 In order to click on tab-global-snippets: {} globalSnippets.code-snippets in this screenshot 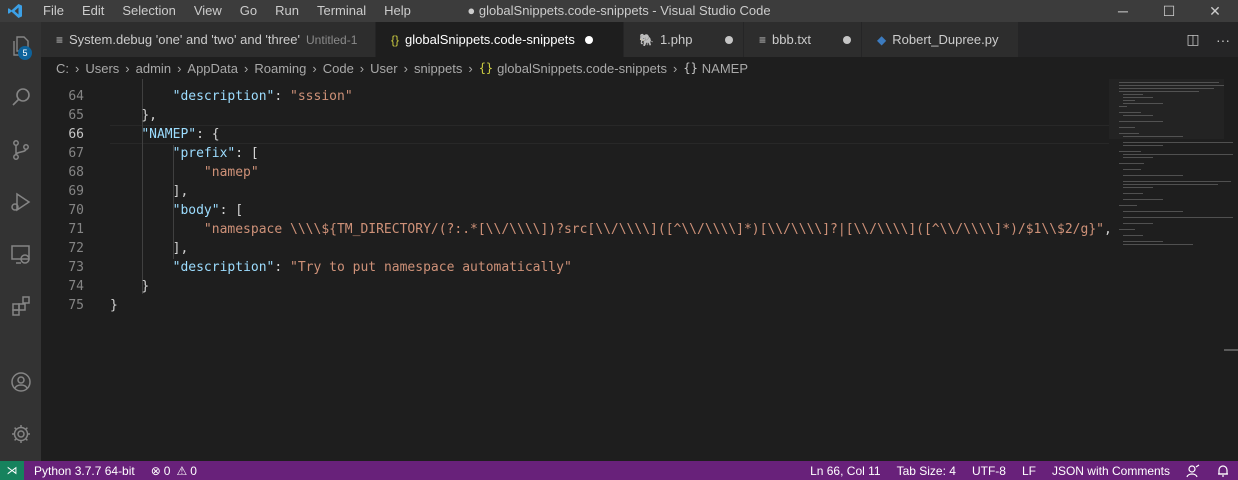, I will do `click(500, 39)`.